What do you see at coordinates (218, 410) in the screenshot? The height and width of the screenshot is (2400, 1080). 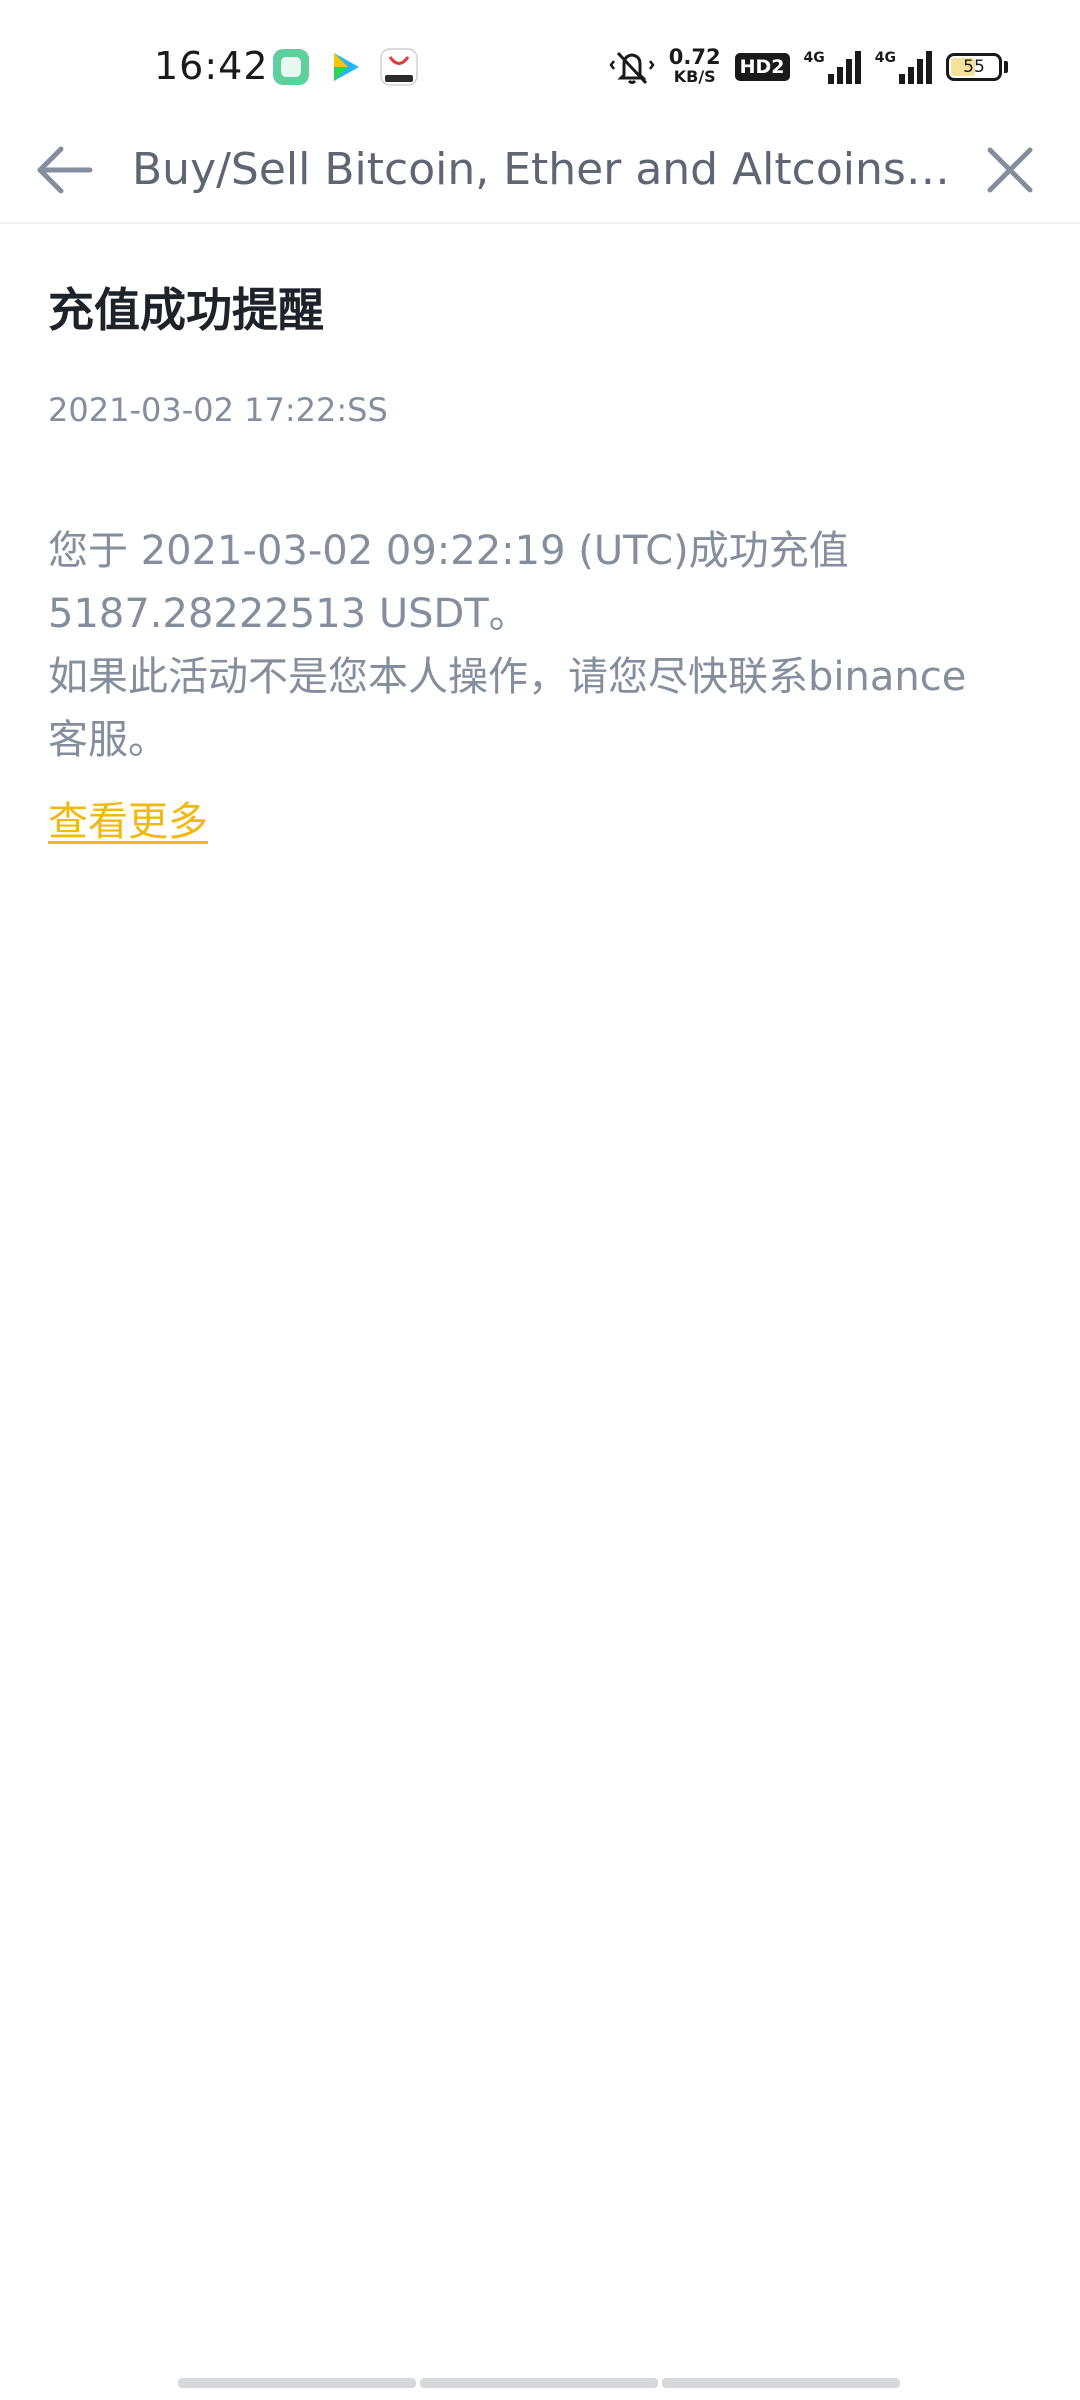 I see `notice-time: 2021-03-02 17:22:SS` at bounding box center [218, 410].